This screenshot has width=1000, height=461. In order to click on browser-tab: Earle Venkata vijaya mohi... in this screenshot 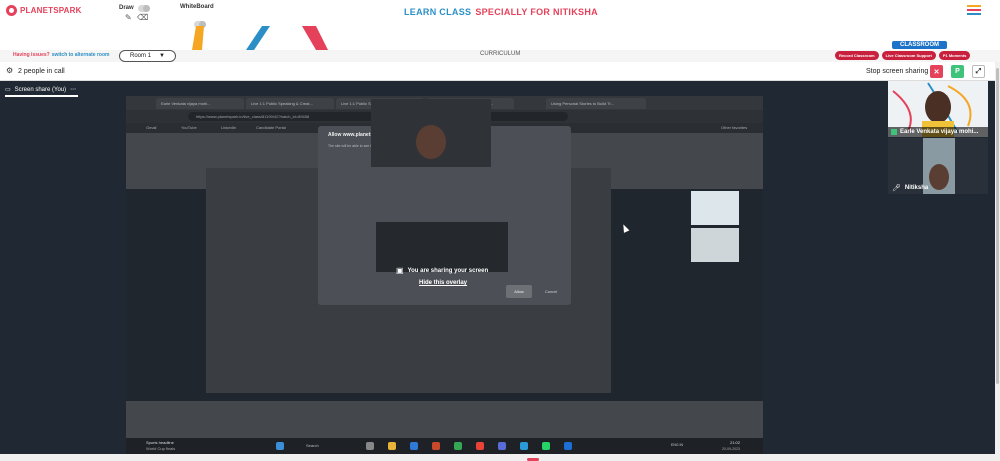, I will do `click(200, 103)`.